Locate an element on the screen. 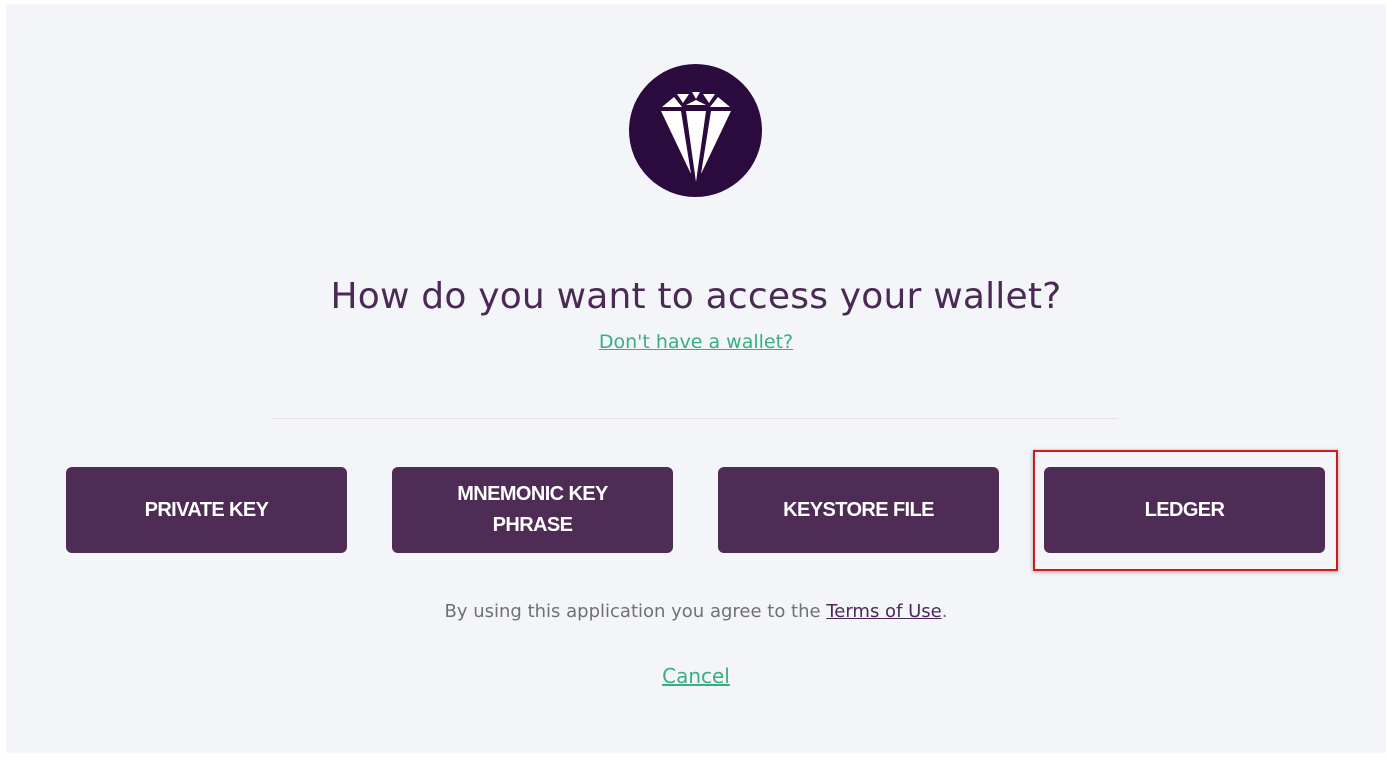  divider is located at coordinates (695, 418).